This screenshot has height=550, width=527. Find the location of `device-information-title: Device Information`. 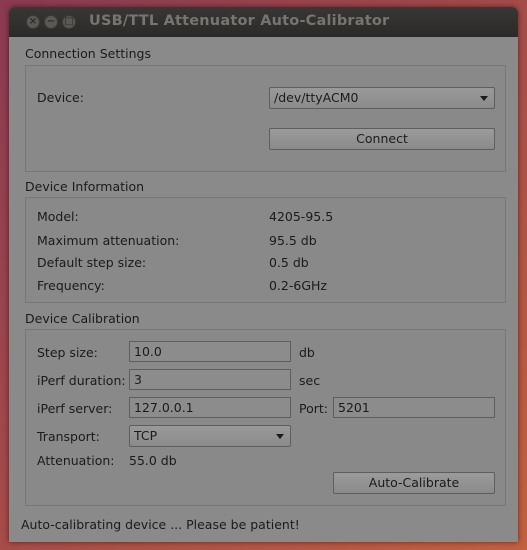

device-information-title: Device Information is located at coordinates (85, 186).